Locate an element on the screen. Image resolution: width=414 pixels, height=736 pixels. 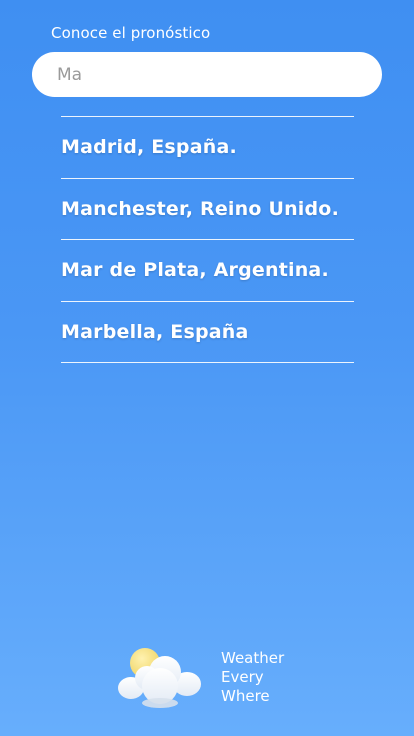
result-item-manchester: Manchester, Reino Unido. is located at coordinates (207, 209).